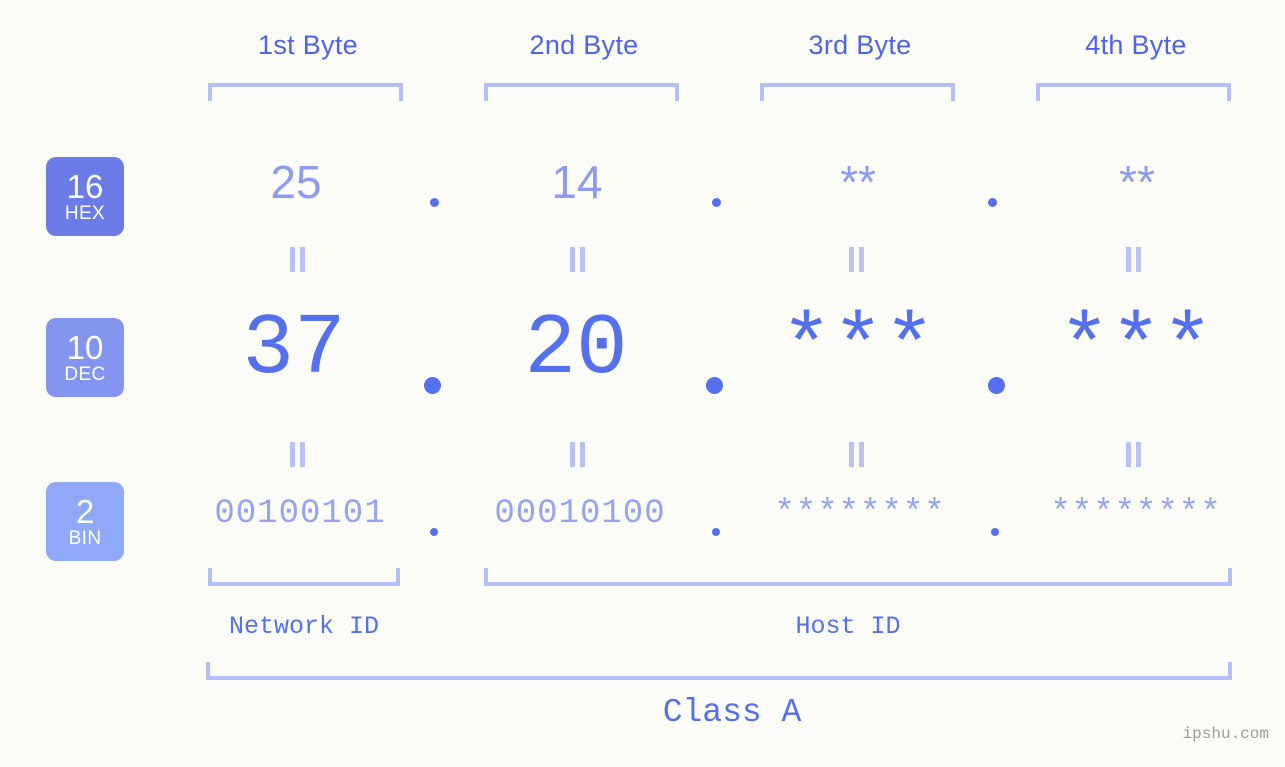  What do you see at coordinates (1136, 45) in the screenshot?
I see `byte-header-4: 4th Byte` at bounding box center [1136, 45].